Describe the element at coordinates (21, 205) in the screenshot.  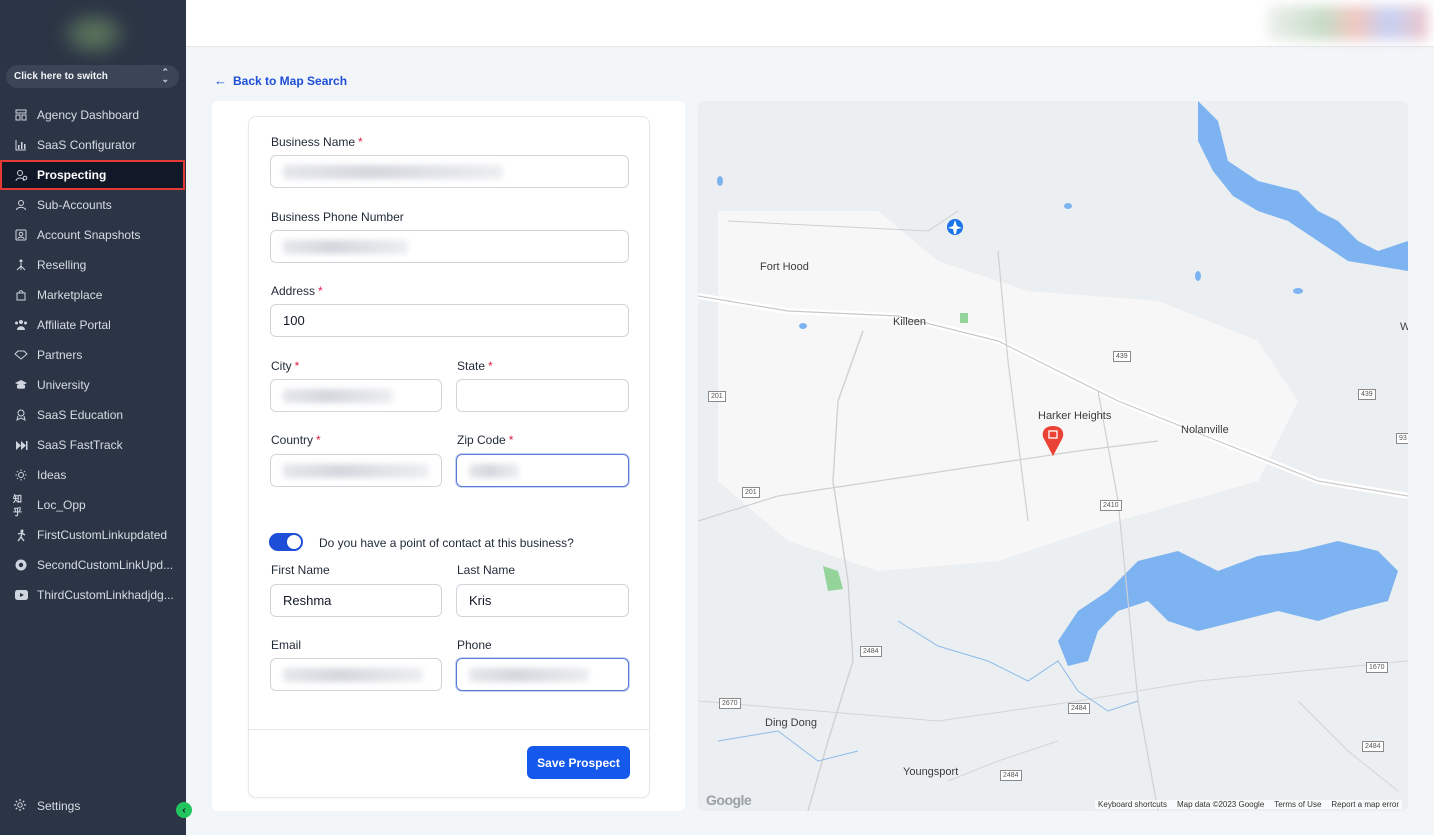
I see `user-icon` at that location.